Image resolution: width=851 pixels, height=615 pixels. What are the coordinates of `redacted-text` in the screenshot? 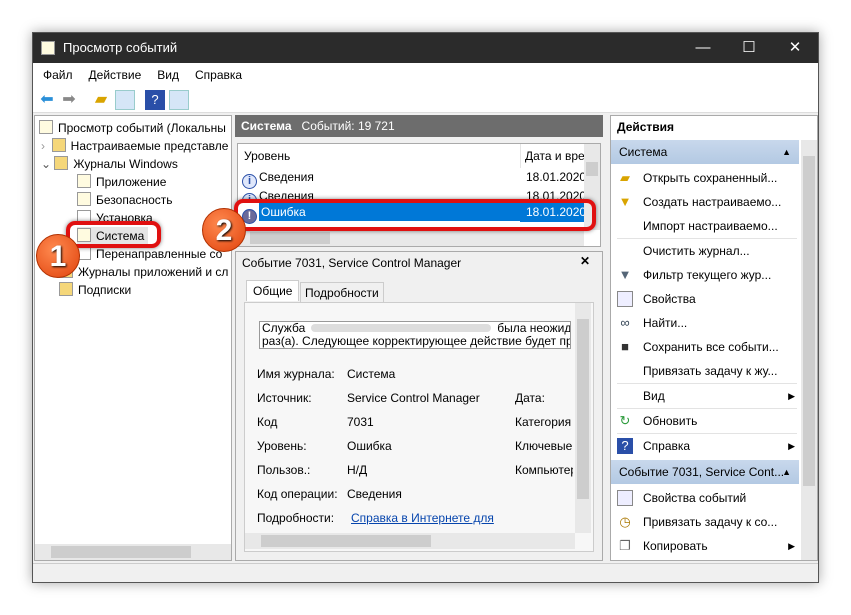 It's located at (401, 328).